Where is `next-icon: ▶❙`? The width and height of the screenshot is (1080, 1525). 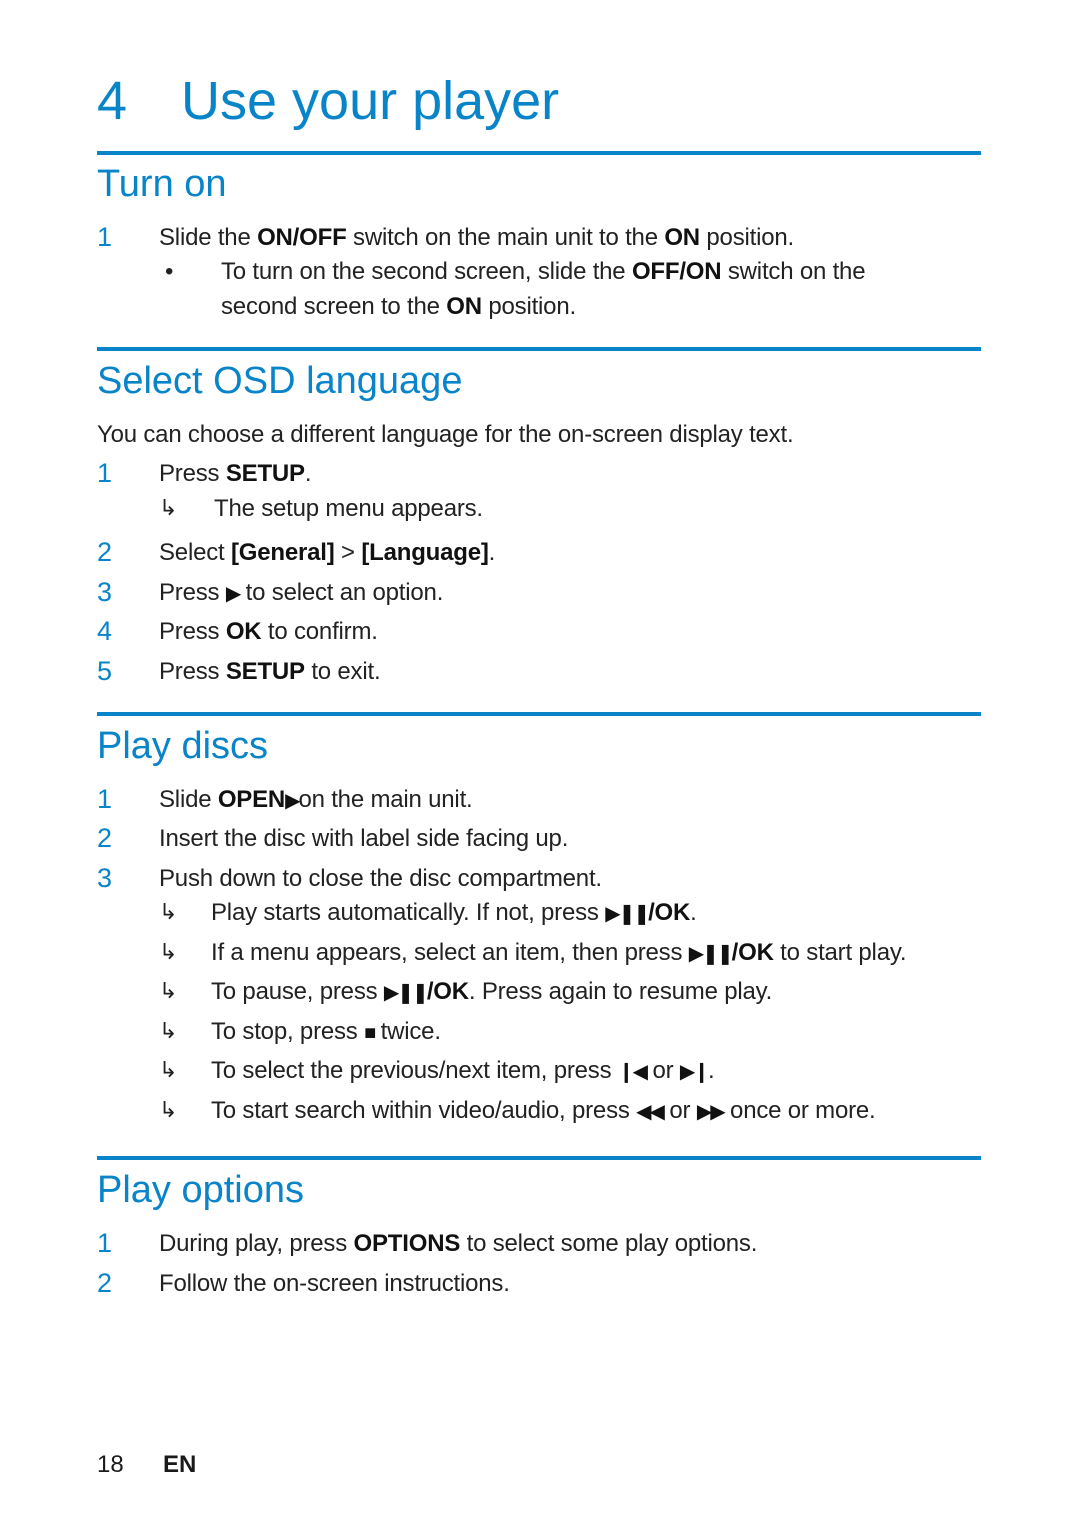 next-icon: ▶❙ is located at coordinates (694, 1072).